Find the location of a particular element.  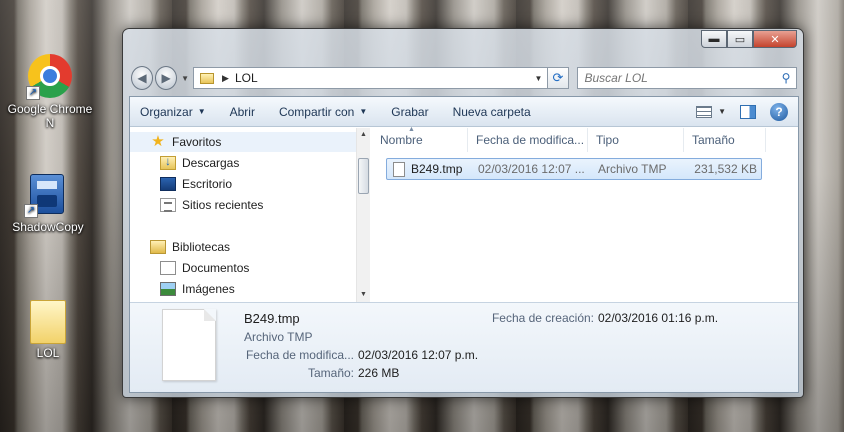

star-icon: ★ is located at coordinates (158, 141).